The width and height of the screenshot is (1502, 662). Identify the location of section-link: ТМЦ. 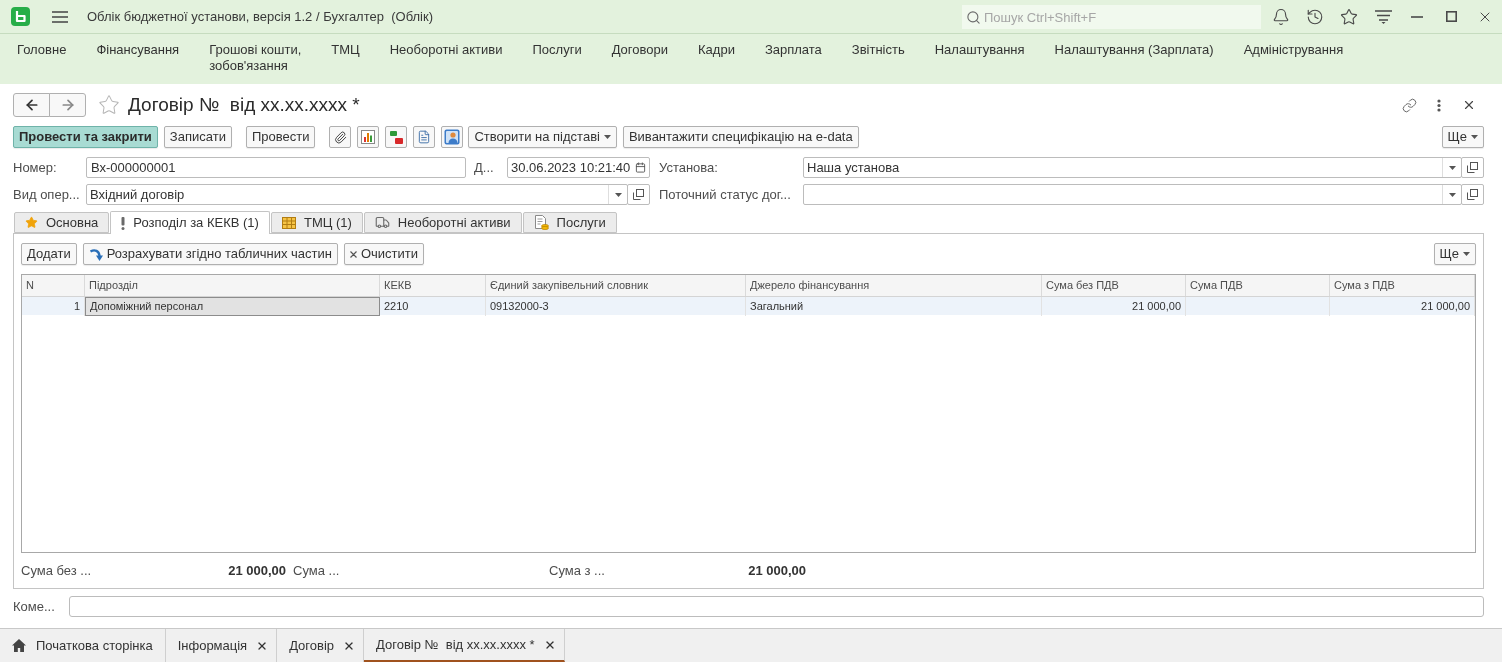
(345, 50).